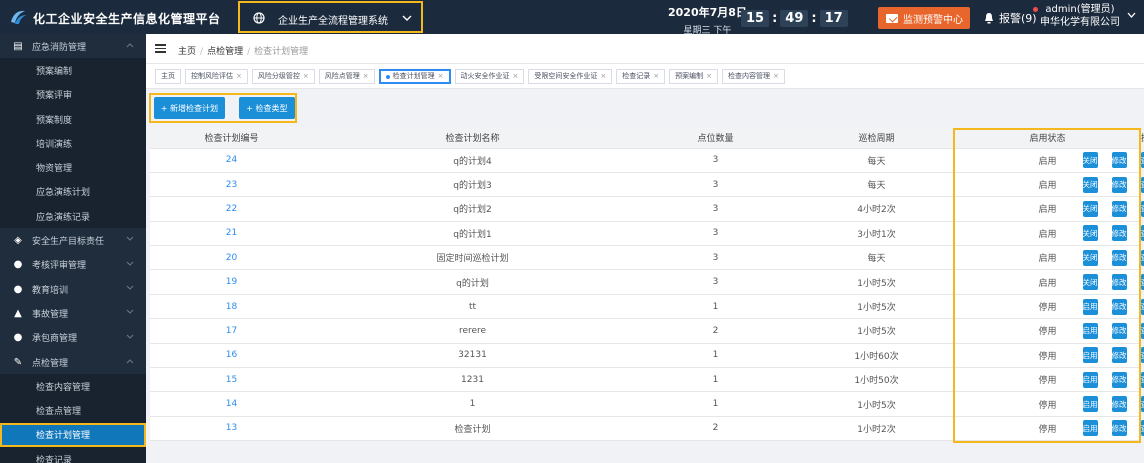  Describe the element at coordinates (73, 119) in the screenshot. I see `sidebar-item: 预案制度` at that location.